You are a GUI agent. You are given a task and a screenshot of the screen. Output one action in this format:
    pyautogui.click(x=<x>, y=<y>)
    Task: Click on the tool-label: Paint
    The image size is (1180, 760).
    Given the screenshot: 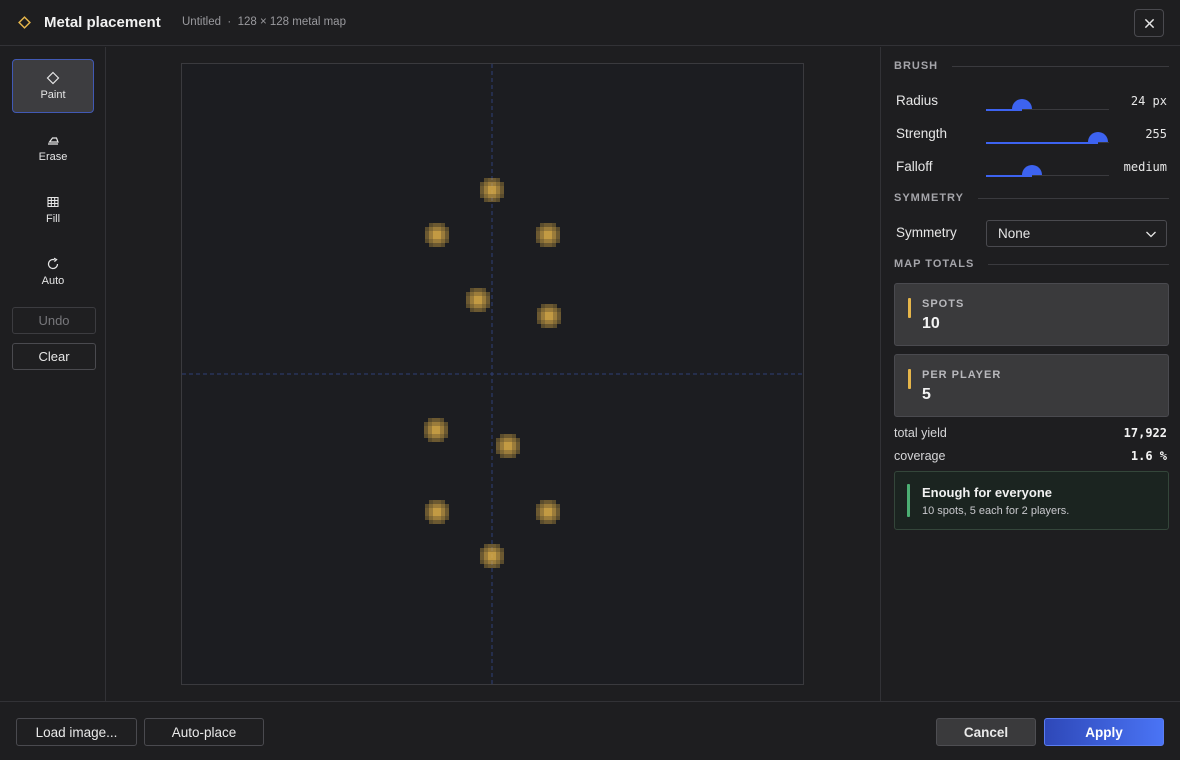 What is the action you would take?
    pyautogui.click(x=53, y=95)
    